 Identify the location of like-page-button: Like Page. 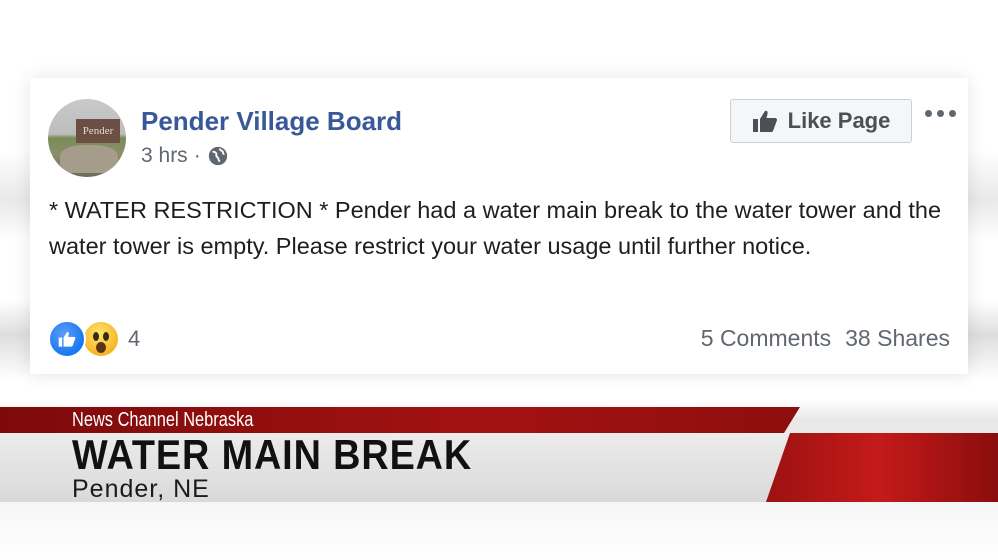
(821, 121).